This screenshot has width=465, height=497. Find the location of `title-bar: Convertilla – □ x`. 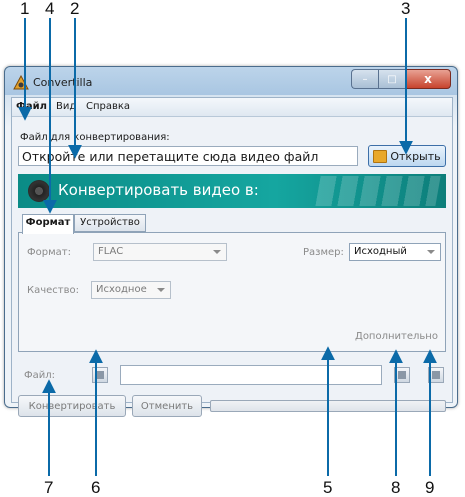

title-bar: Convertilla – □ x is located at coordinates (231, 82).